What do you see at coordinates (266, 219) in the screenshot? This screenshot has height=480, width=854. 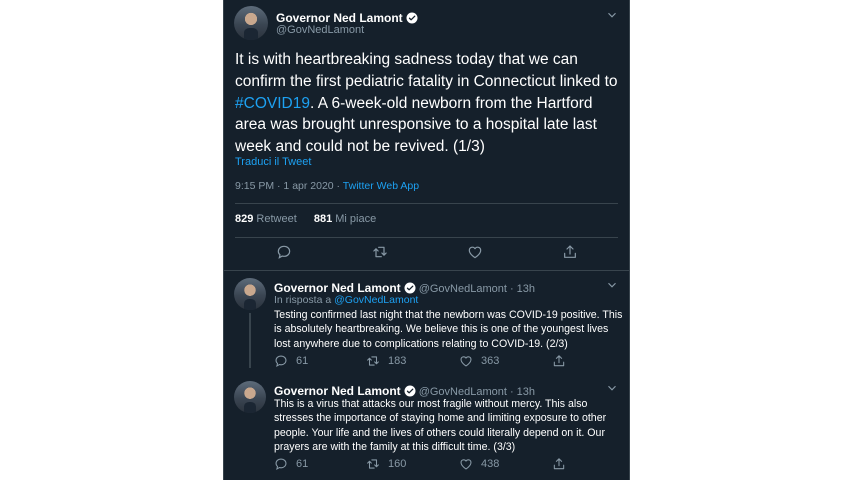 I see `retweet-count: 829 Retweet` at bounding box center [266, 219].